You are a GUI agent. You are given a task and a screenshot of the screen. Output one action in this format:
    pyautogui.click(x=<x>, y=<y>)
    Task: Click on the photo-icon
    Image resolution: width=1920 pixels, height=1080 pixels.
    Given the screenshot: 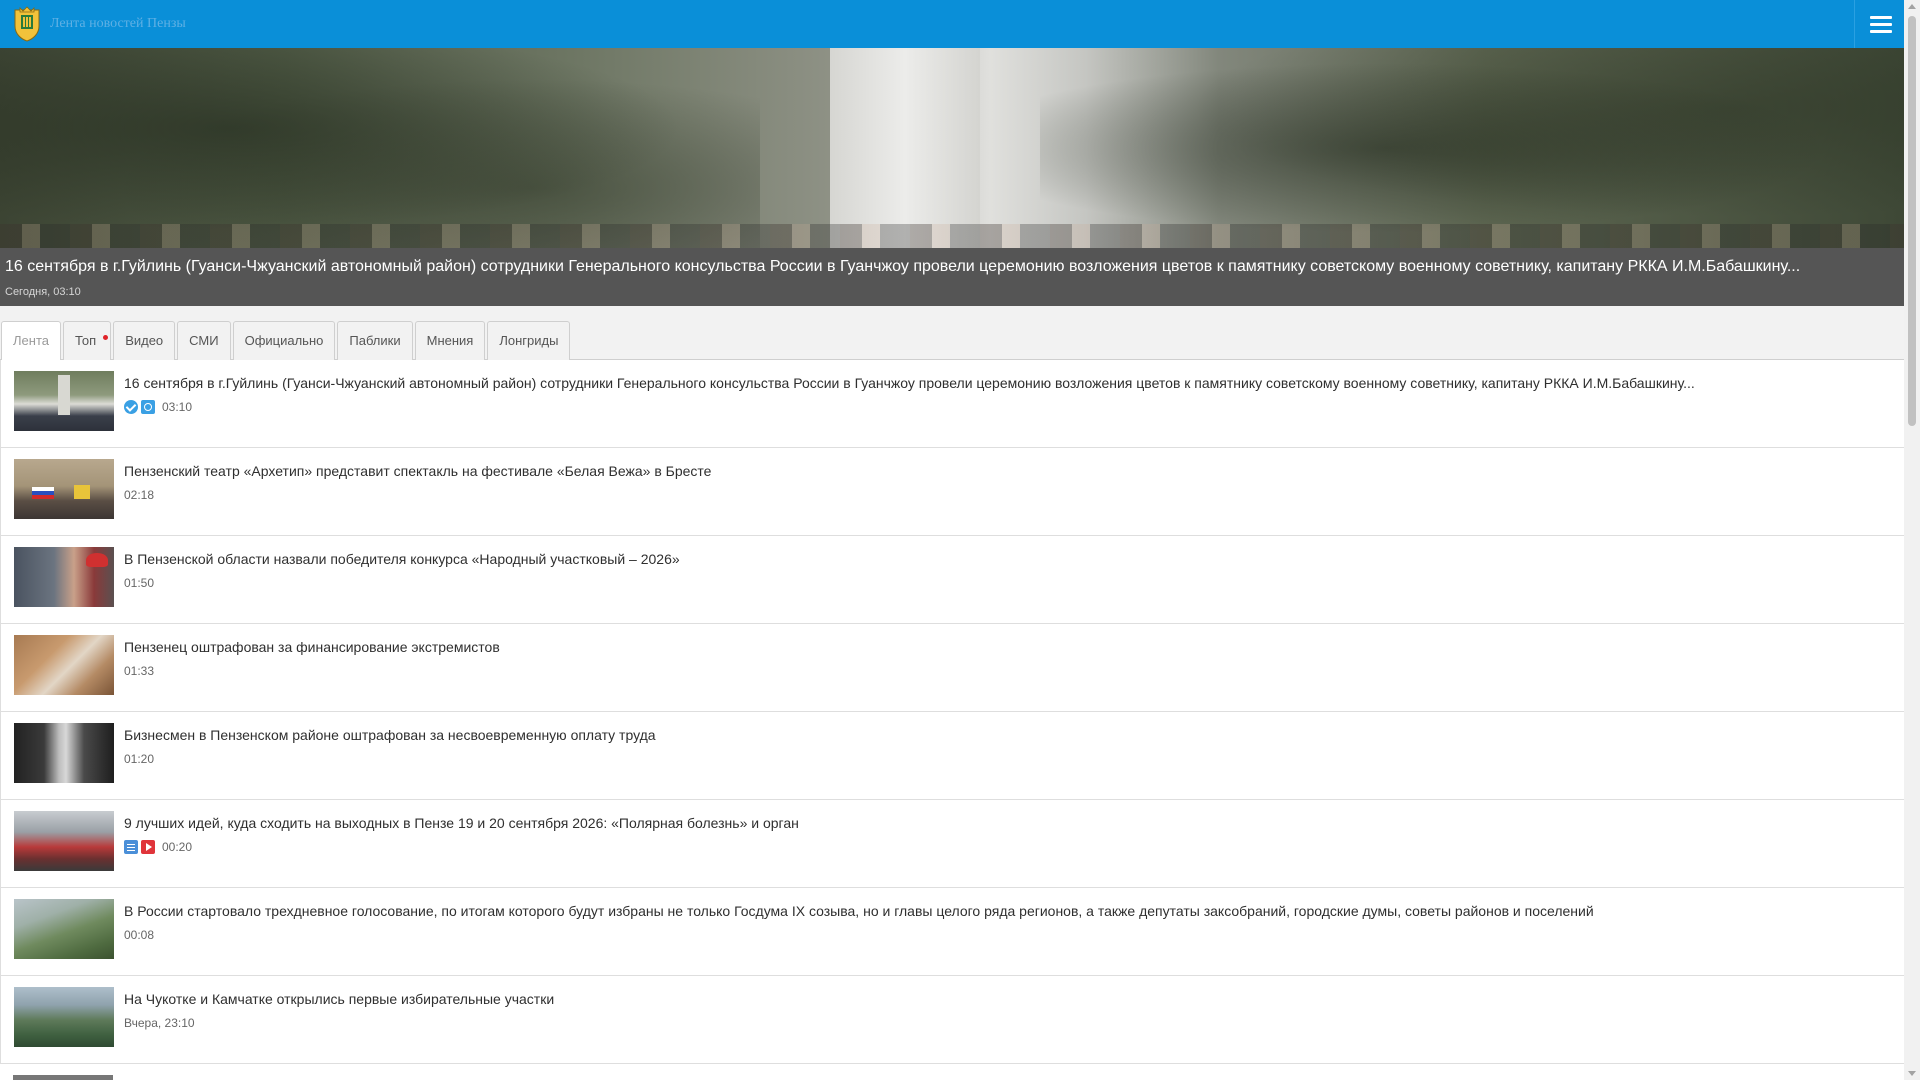 What is the action you would take?
    pyautogui.click(x=148, y=407)
    